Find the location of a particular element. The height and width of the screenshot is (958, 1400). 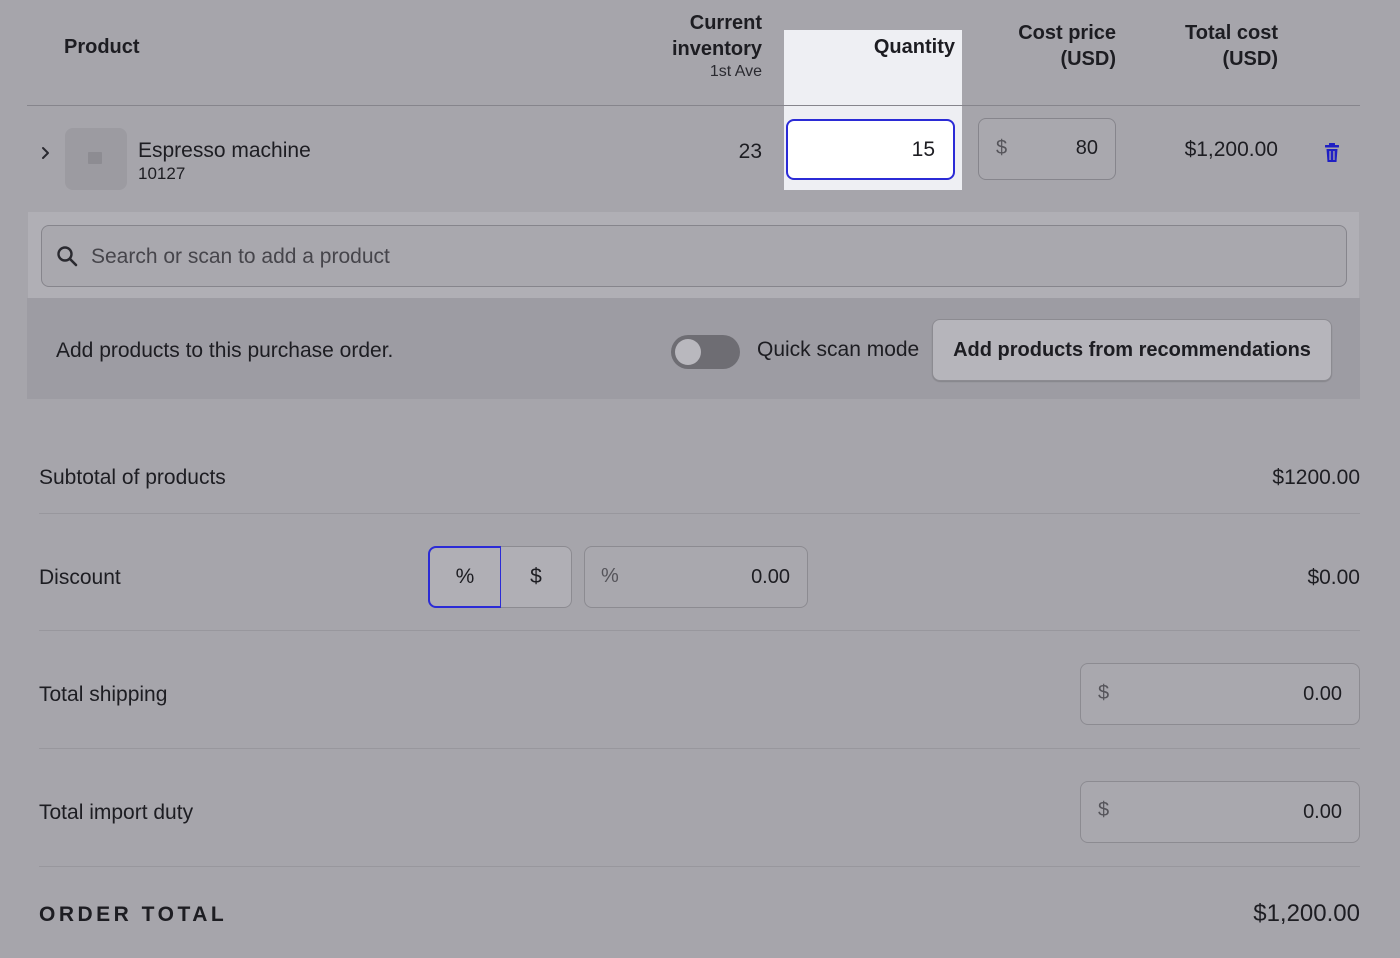

header-inventory-line1: Current is located at coordinates (725, 23).